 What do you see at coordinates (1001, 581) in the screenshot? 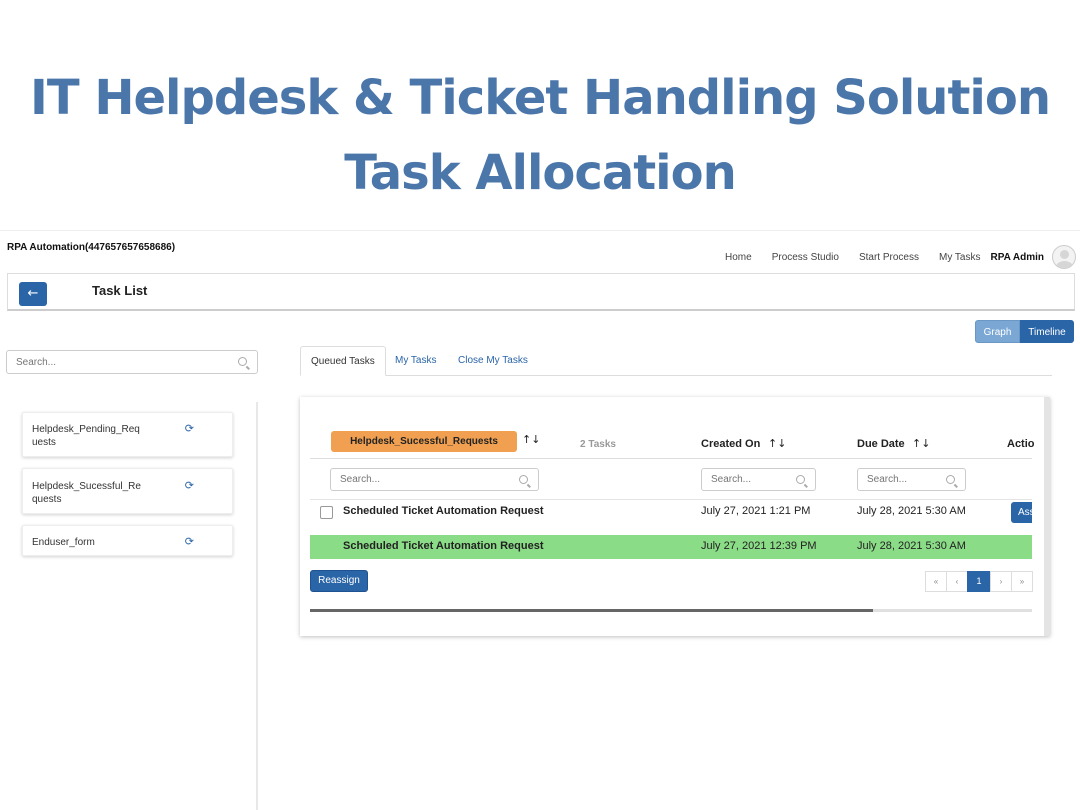
I see `page-next-button: ›` at bounding box center [1001, 581].